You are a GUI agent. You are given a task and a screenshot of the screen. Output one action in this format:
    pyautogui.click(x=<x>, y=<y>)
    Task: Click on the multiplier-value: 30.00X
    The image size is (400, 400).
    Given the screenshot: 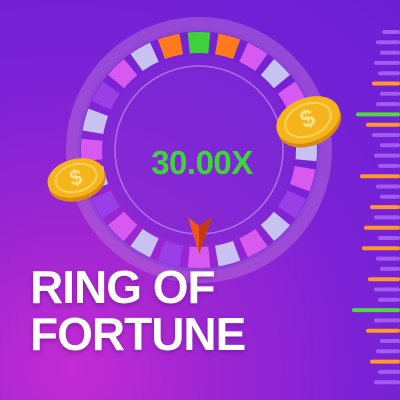 What is the action you would take?
    pyautogui.click(x=202, y=162)
    